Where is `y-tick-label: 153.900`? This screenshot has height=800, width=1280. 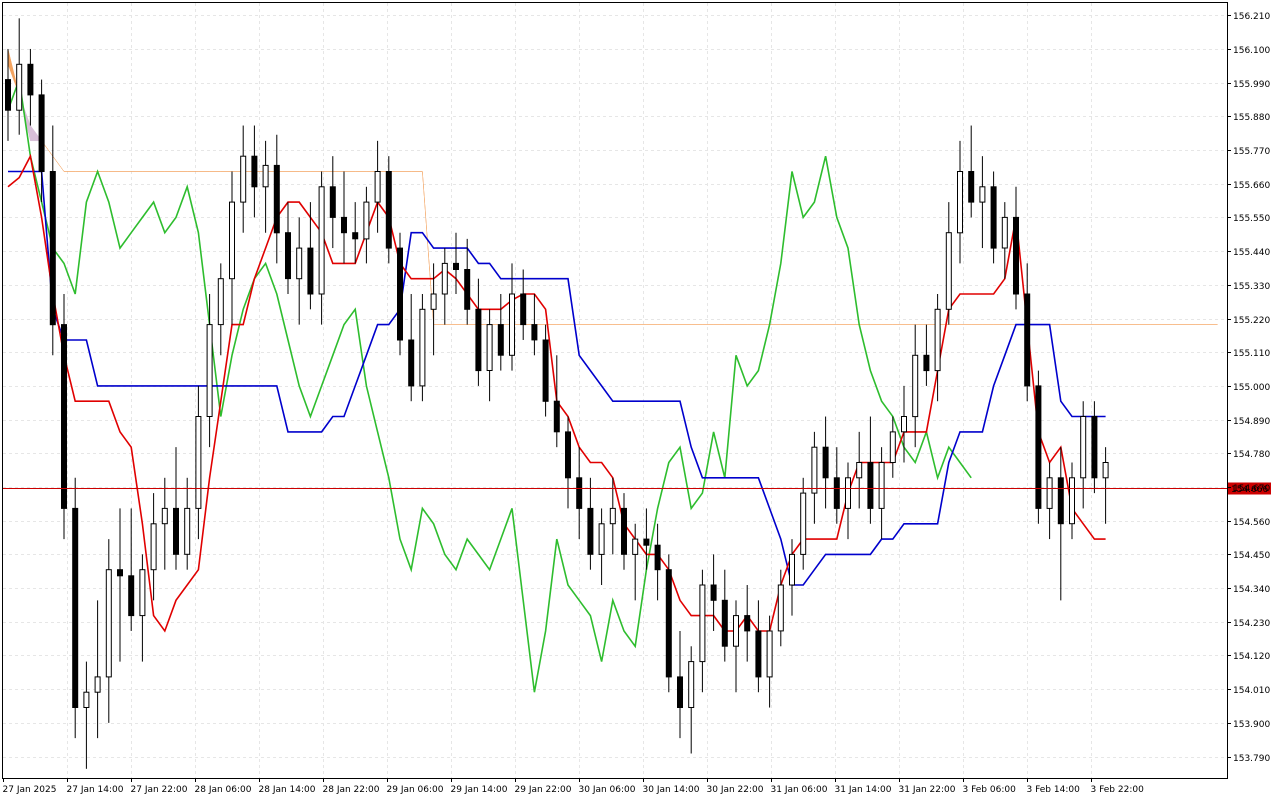
y-tick-label: 153.900 is located at coordinates (1251, 725).